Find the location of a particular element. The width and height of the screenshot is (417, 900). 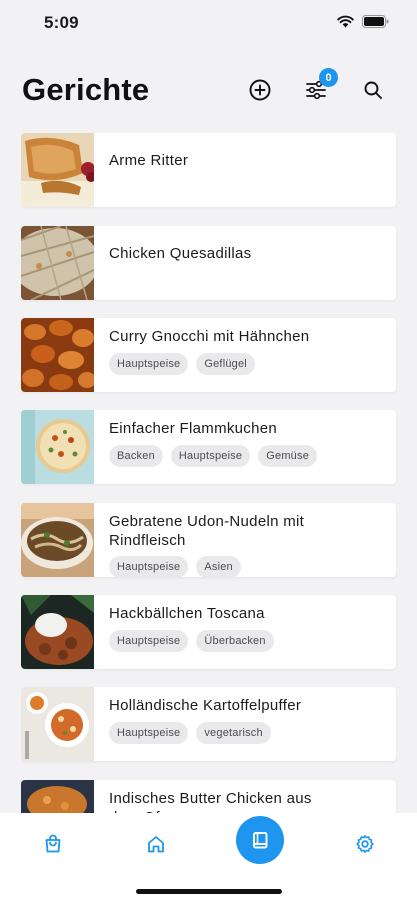

status-icons is located at coordinates (363, 21).